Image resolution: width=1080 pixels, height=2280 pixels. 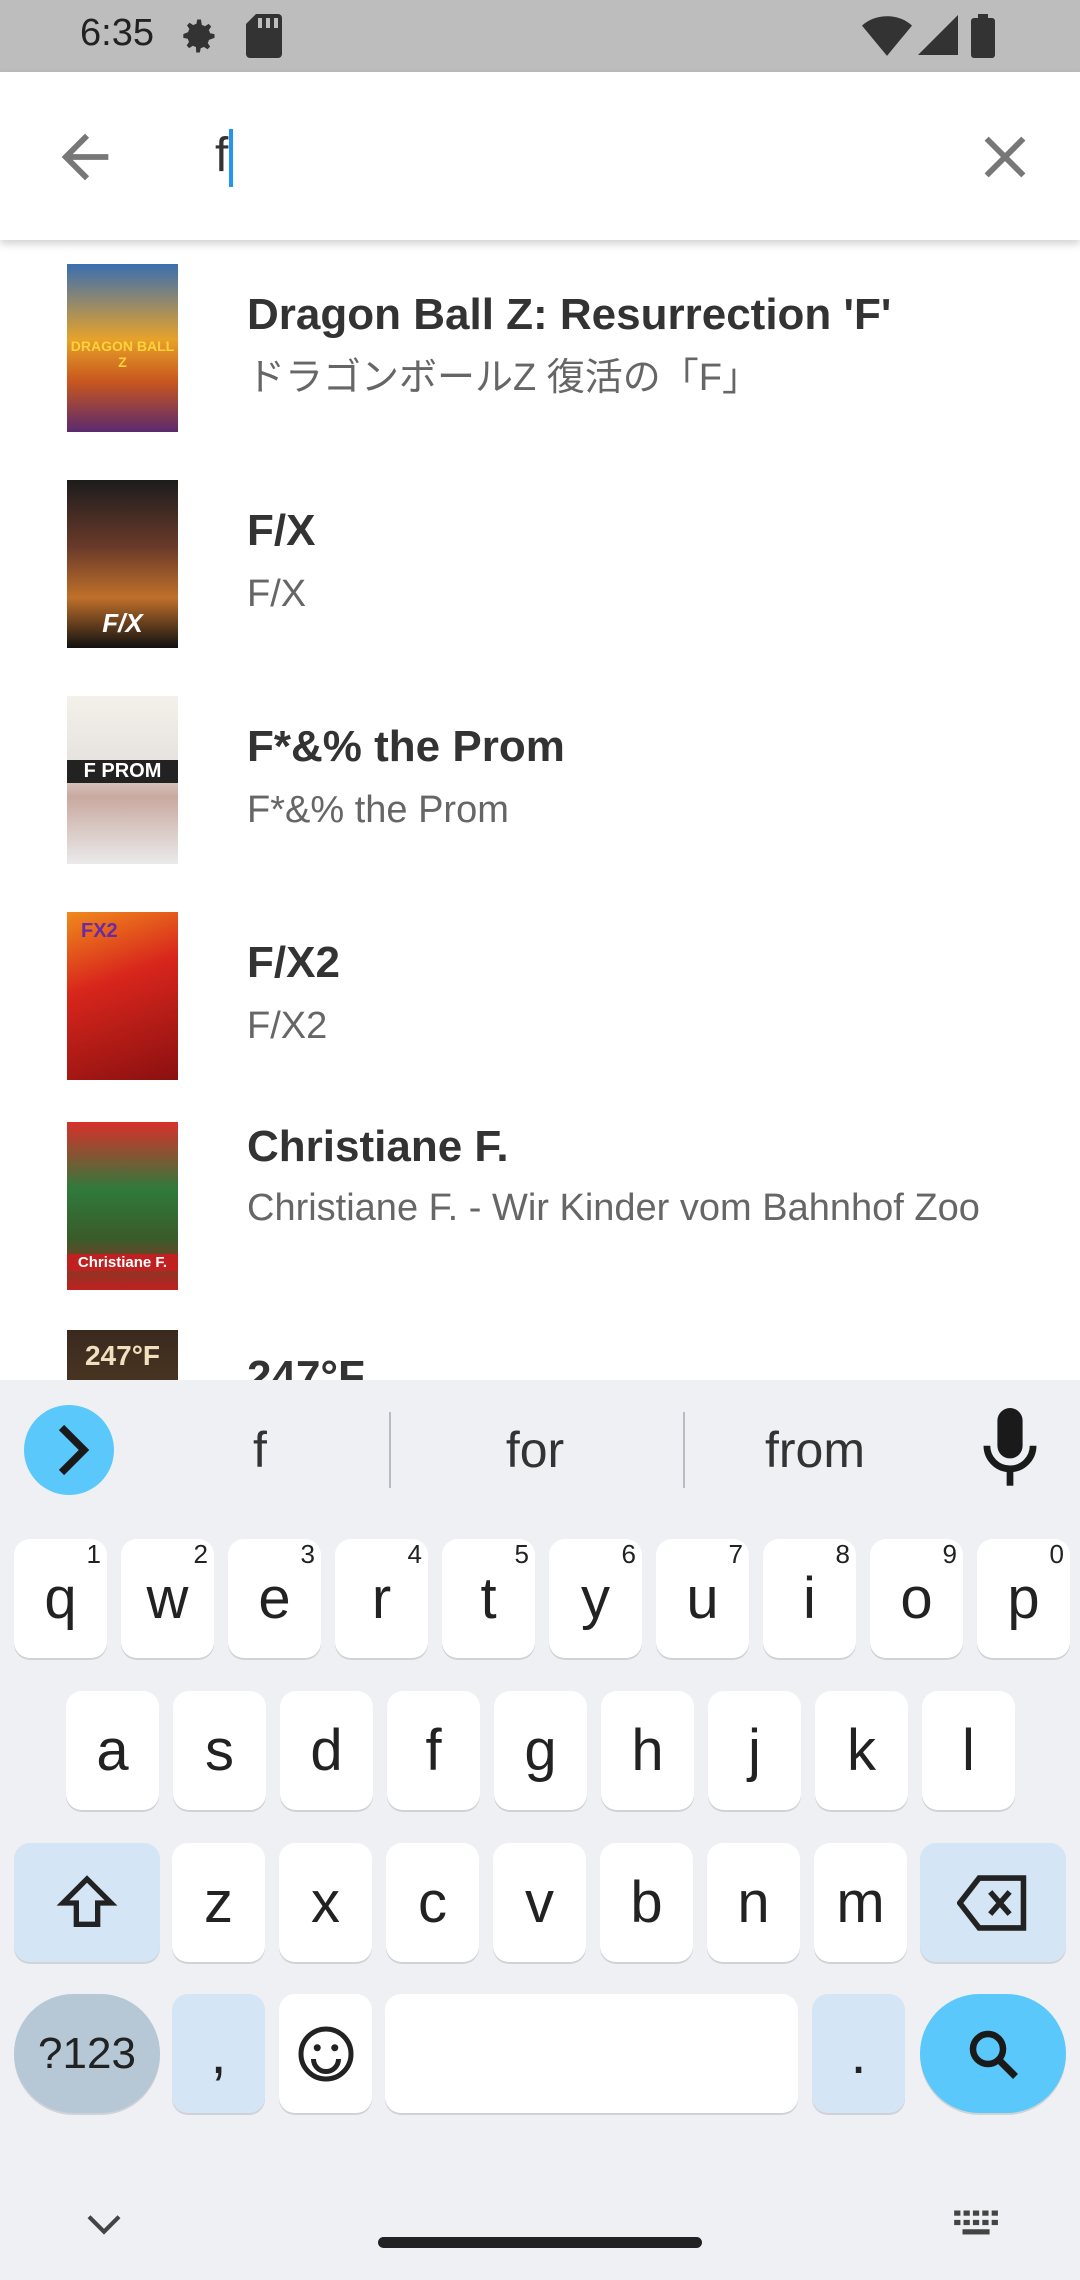 I want to click on movie-poster: DRAGON BALL Z, so click(x=122, y=348).